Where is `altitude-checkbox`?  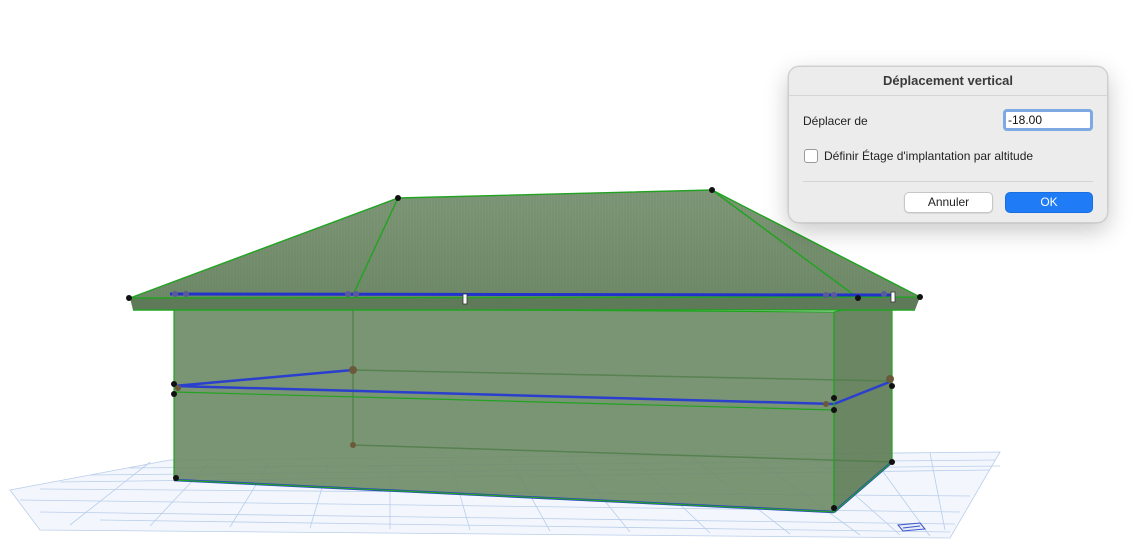 altitude-checkbox is located at coordinates (811, 156).